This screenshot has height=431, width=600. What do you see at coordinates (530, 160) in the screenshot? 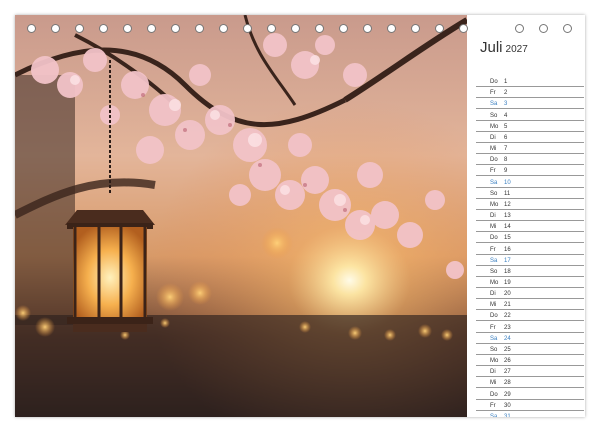
I see `day-row: Do 8` at bounding box center [530, 160].